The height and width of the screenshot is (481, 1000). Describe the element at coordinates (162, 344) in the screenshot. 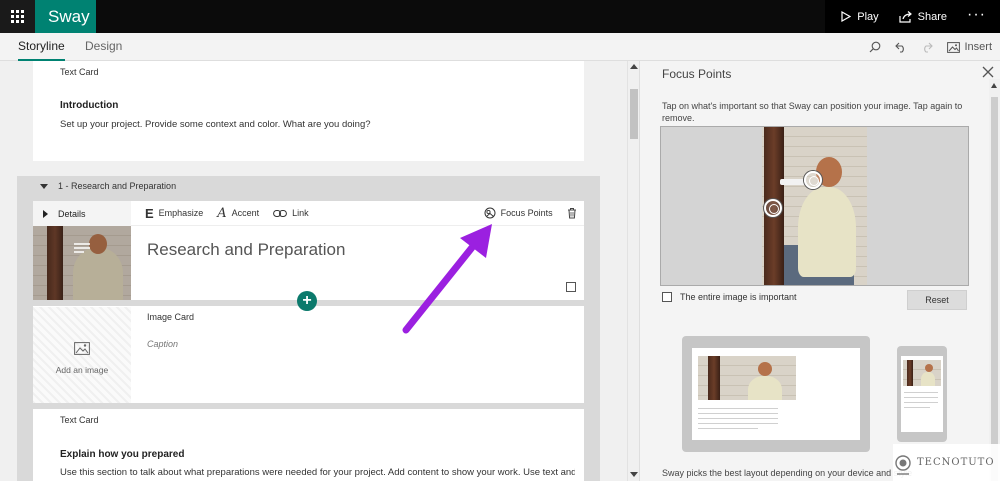

I see `caption-field: Caption` at that location.